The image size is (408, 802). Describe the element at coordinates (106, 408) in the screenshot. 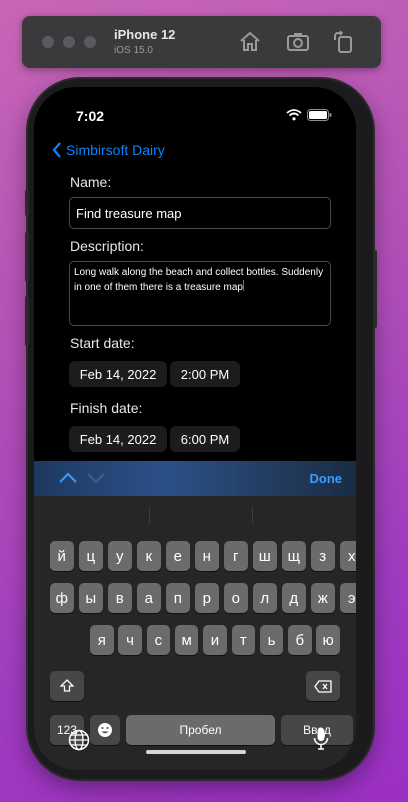

I see `finish-date-label: Finish date:` at that location.